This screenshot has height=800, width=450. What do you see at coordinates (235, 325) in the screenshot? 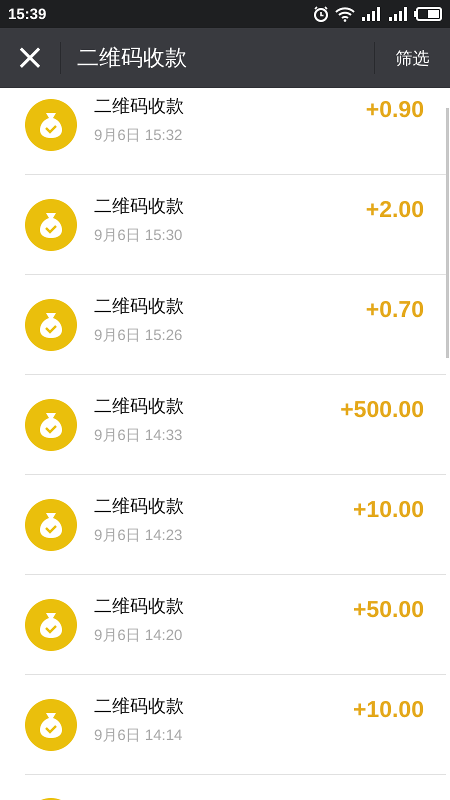
I see `transaction-row: 二维码收款 9月6日 15:26 +0.70` at bounding box center [235, 325].